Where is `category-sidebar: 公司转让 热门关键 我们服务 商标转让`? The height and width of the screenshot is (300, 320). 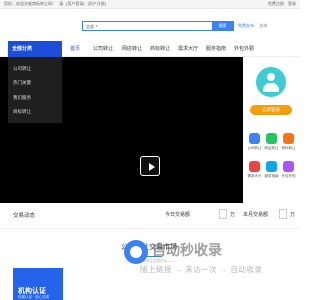
category-sidebar: 公司转让 热门关键 我们服务 商标转让 is located at coordinates (35, 90).